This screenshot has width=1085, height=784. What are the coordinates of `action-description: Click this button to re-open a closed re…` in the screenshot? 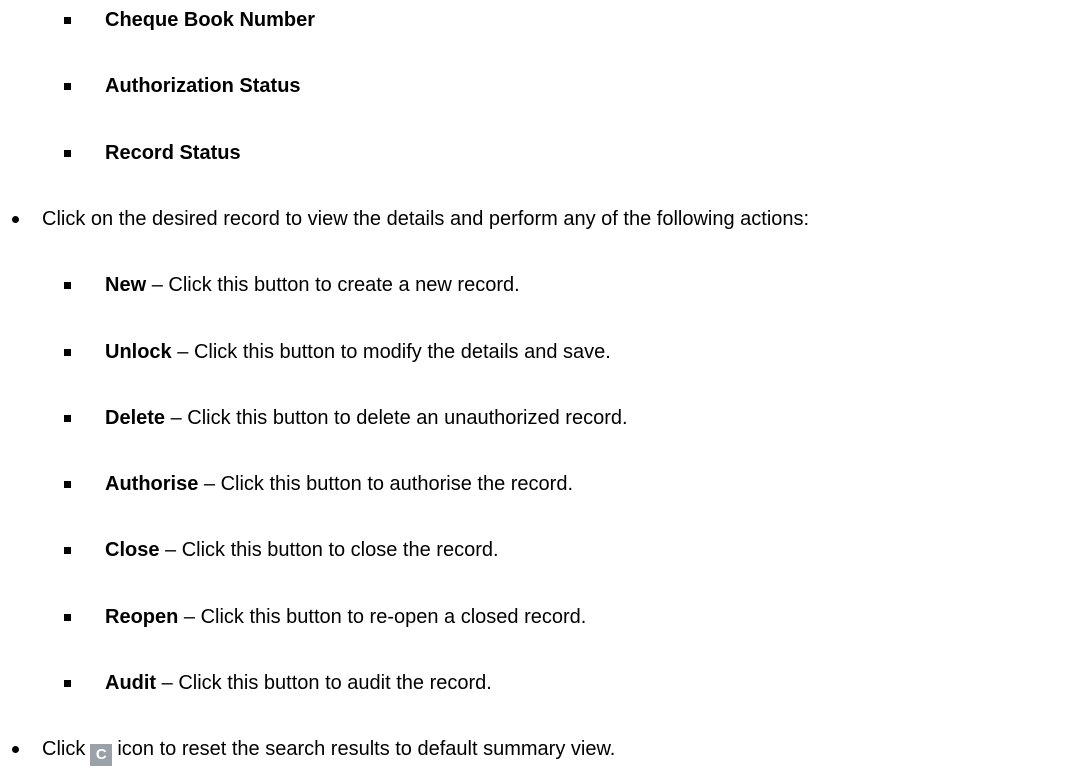 It's located at (393, 617).